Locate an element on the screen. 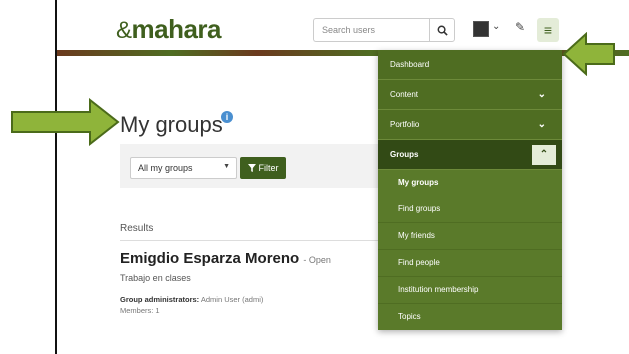 This screenshot has width=629, height=354. group-filter-select: All my groups ▼ is located at coordinates (183, 168).